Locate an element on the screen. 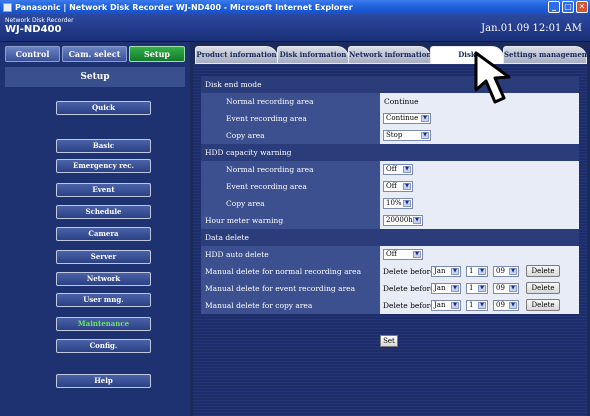 This screenshot has height=416, width=590. hdd-auto-delete-select: Off ▼ is located at coordinates (403, 254).